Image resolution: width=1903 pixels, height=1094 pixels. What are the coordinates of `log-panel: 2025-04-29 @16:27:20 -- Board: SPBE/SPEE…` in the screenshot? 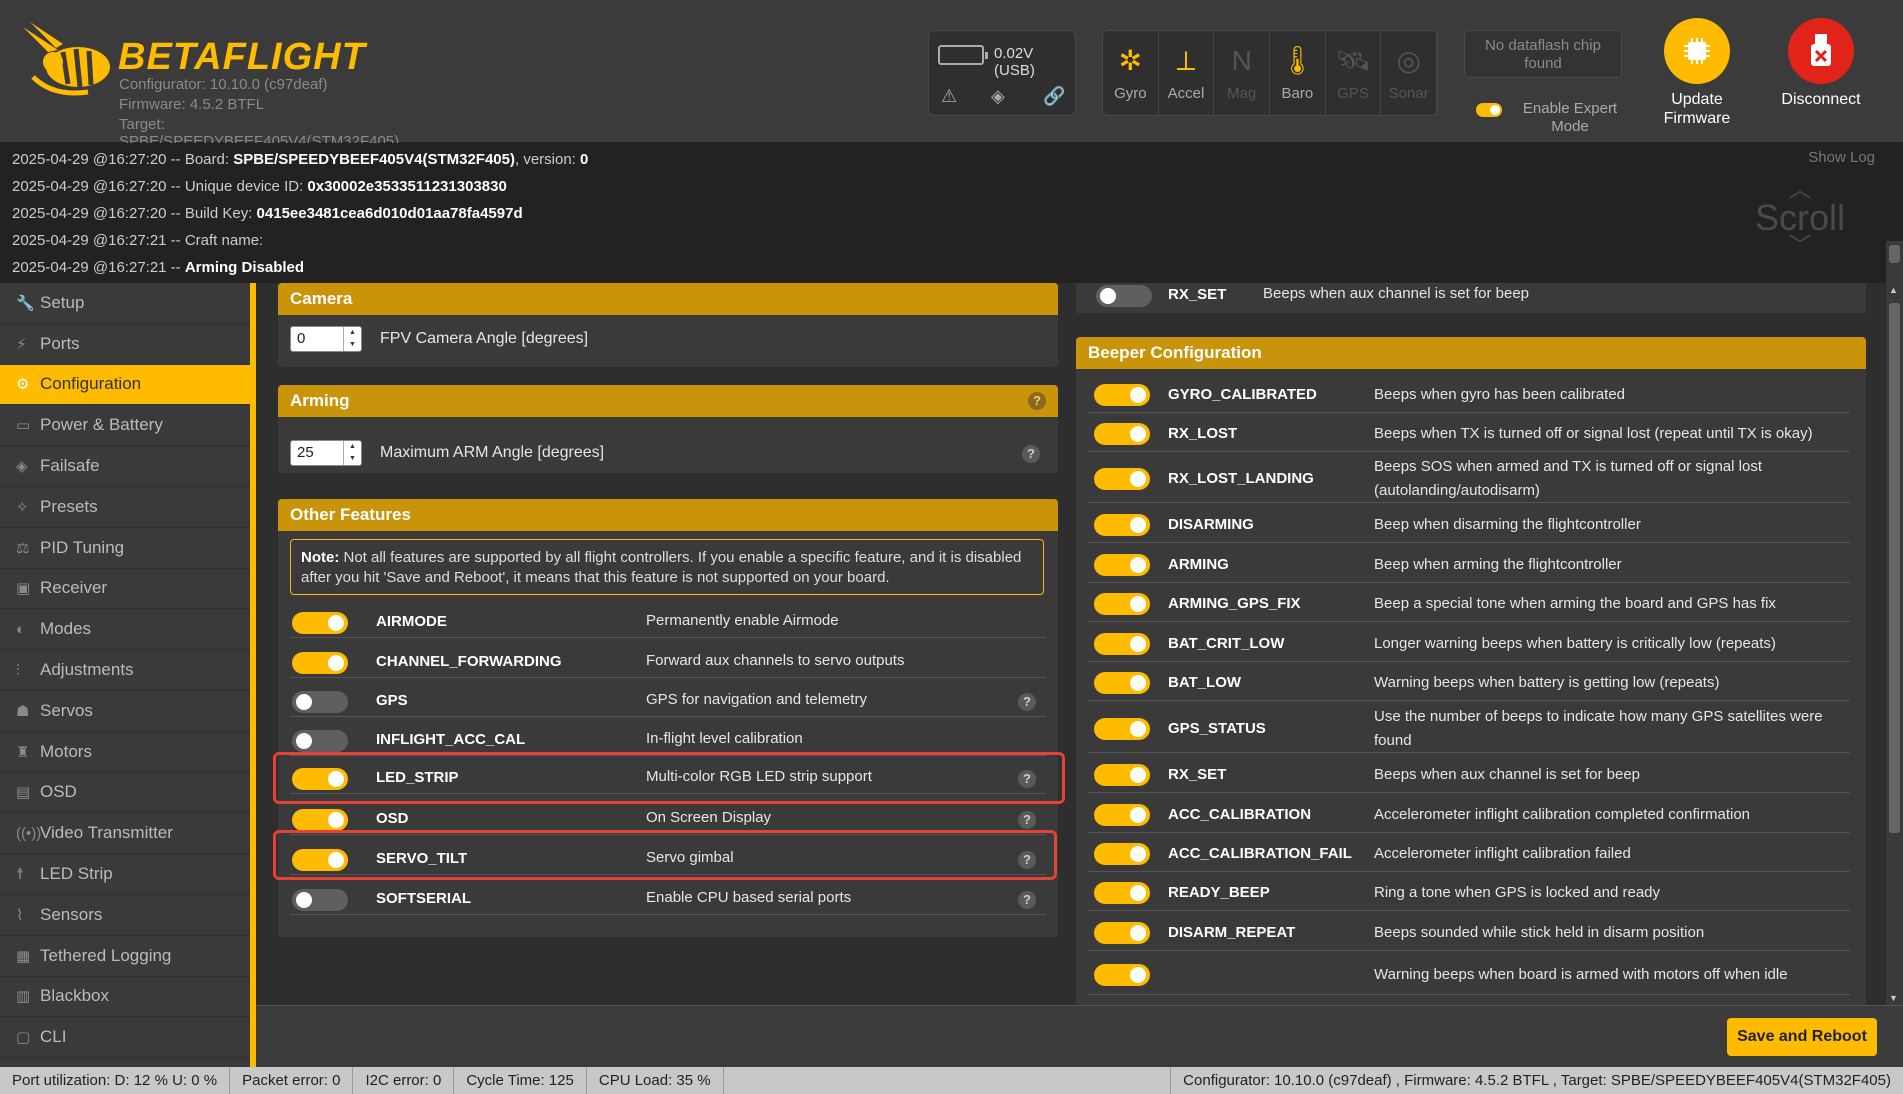 It's located at (951, 213).